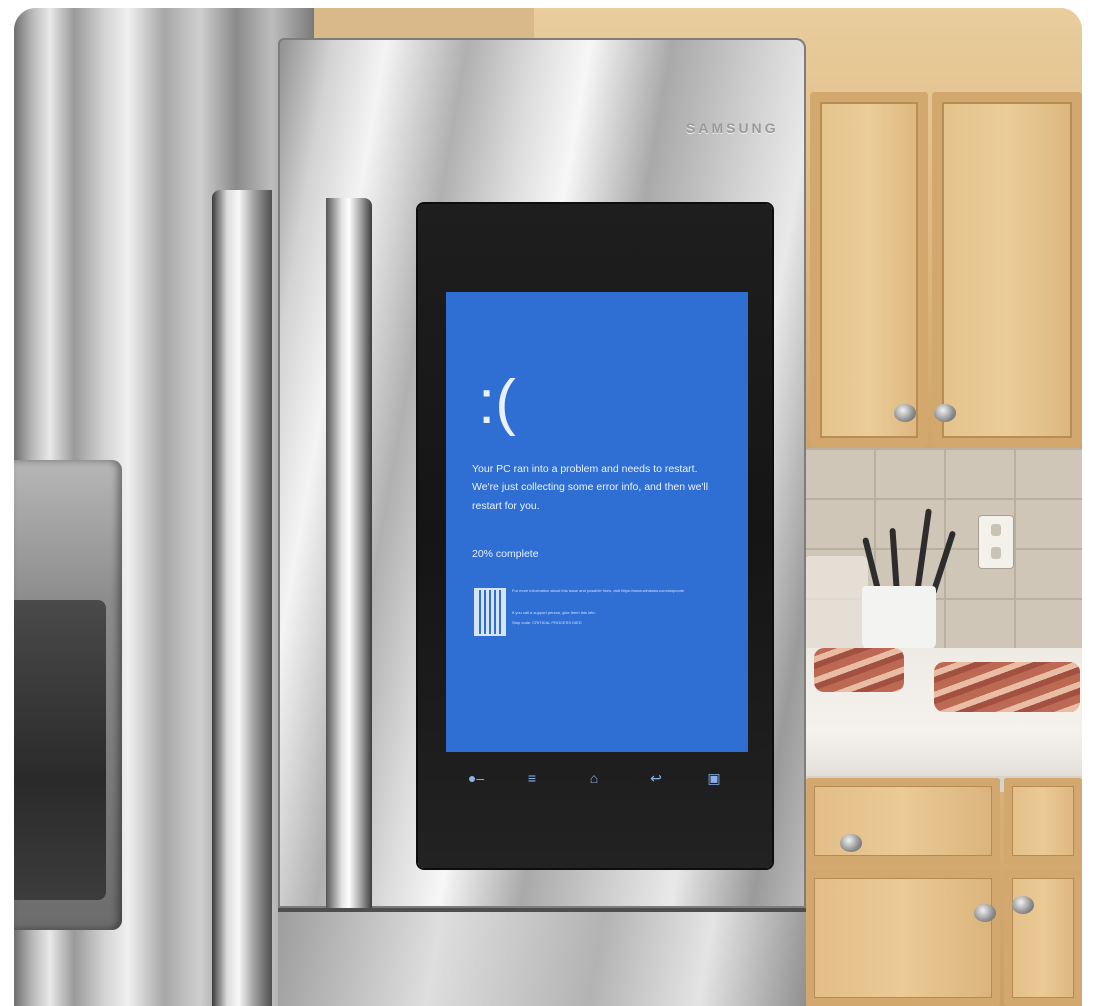 Image resolution: width=1096 pixels, height=1006 pixels. Describe the element at coordinates (497, 402) in the screenshot. I see `sad-face: :(` at that location.